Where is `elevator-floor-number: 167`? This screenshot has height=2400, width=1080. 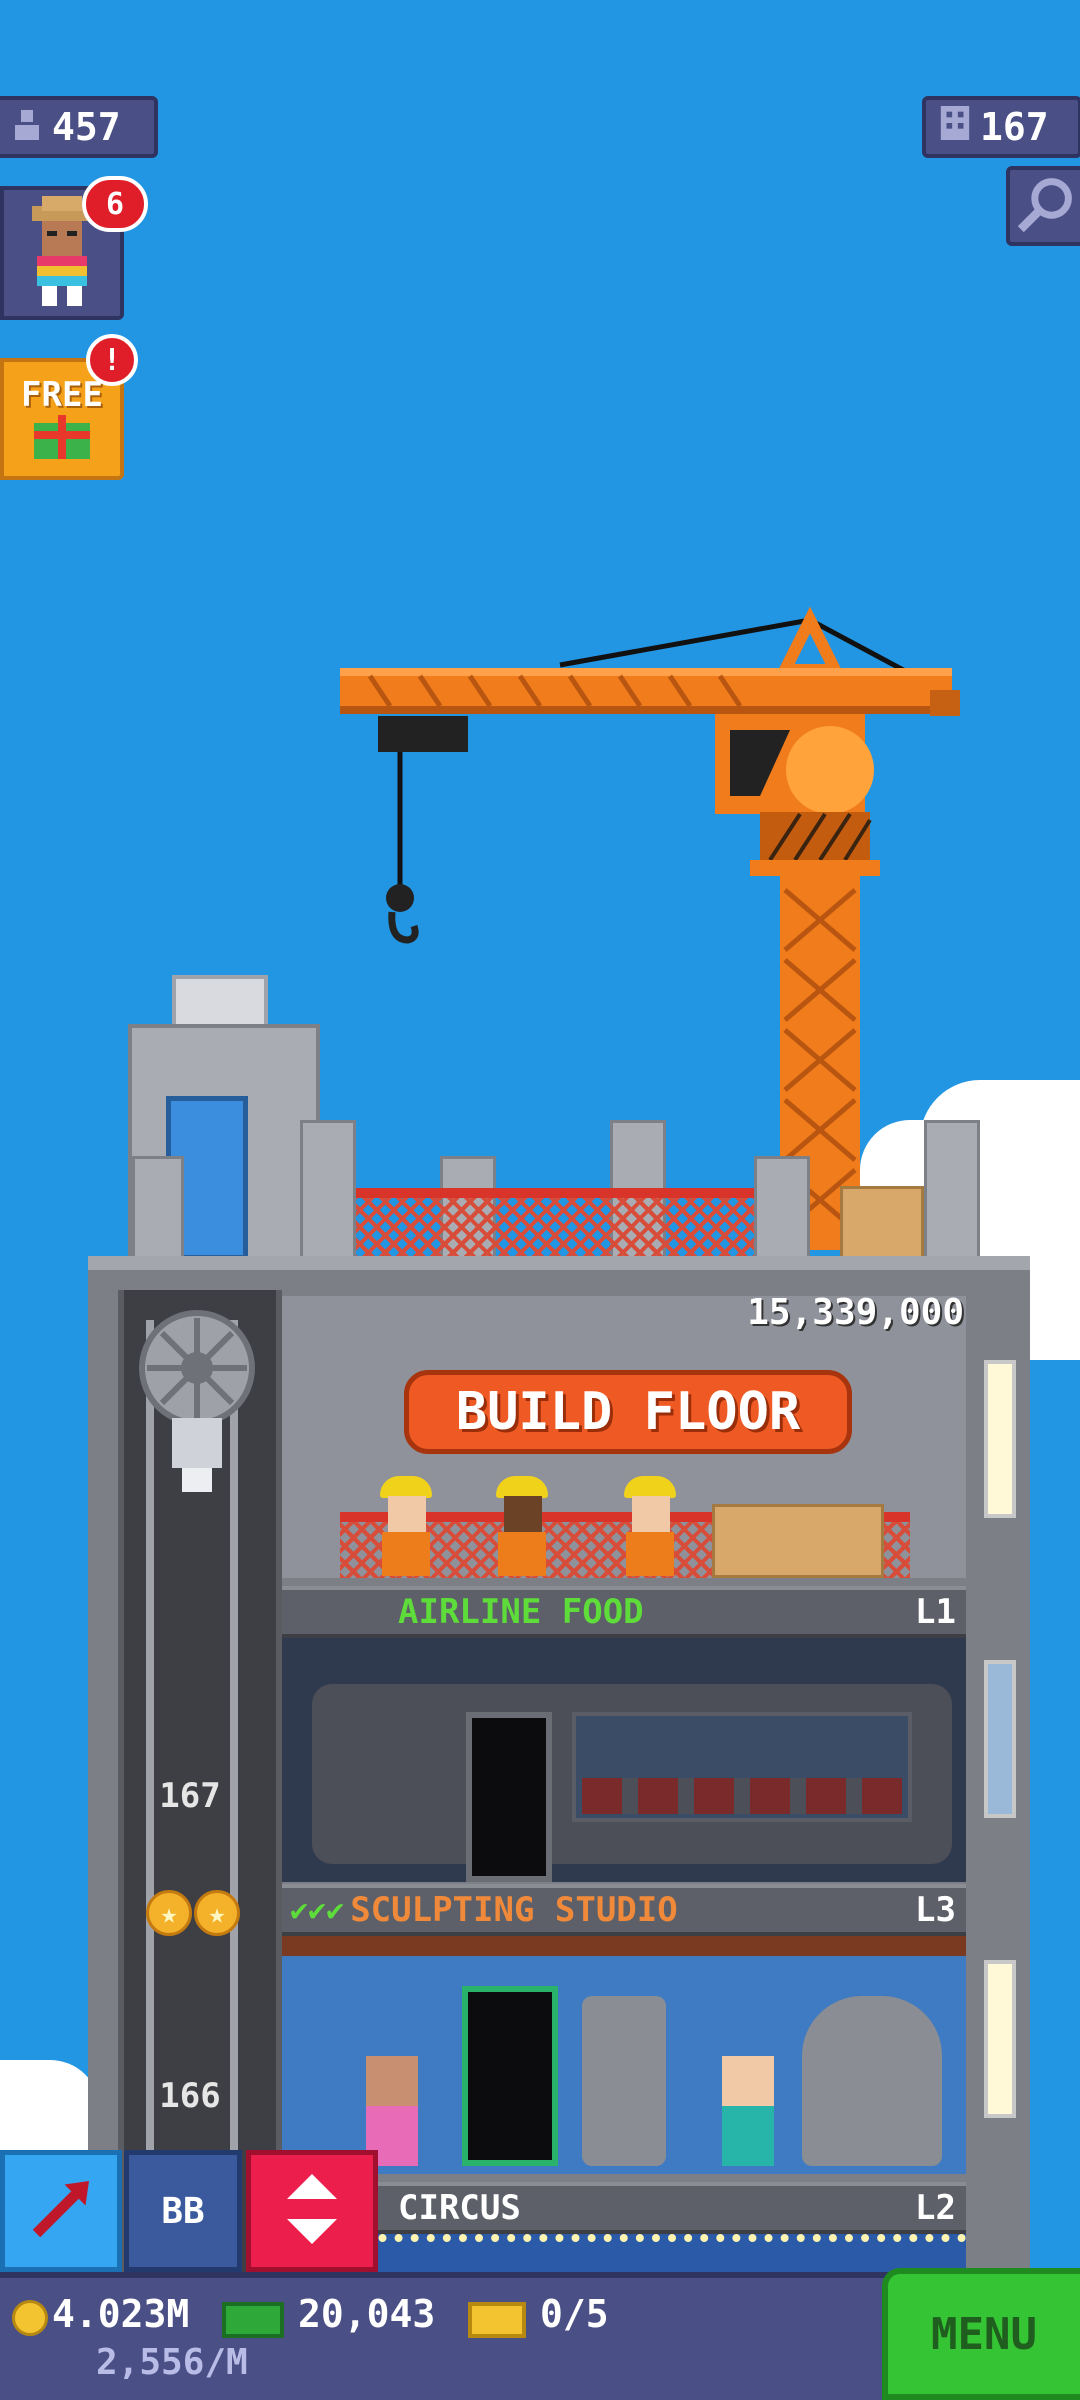 elevator-floor-number: 167 is located at coordinates (190, 1796).